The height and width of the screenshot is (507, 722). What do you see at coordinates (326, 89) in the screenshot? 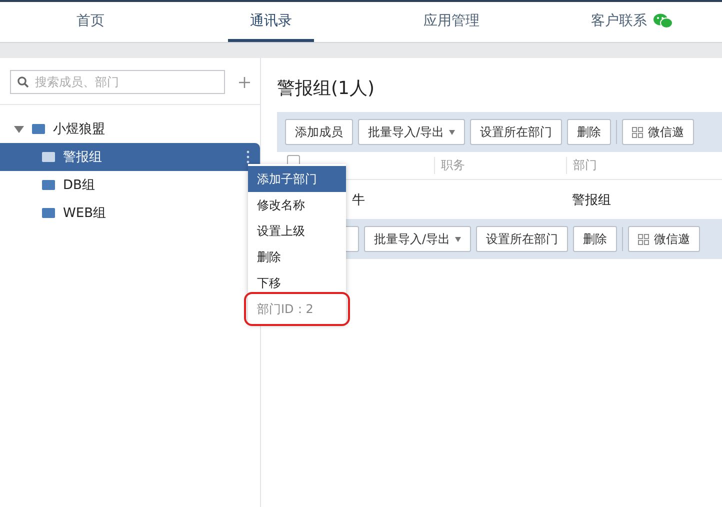
I see `department-title: 警报组(1人)` at bounding box center [326, 89].